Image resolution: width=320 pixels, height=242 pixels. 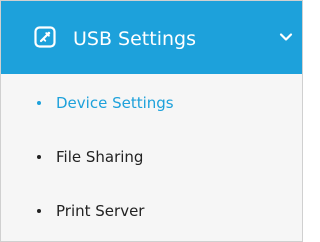 What do you see at coordinates (100, 157) in the screenshot?
I see `menu-item-label: File Sharing` at bounding box center [100, 157].